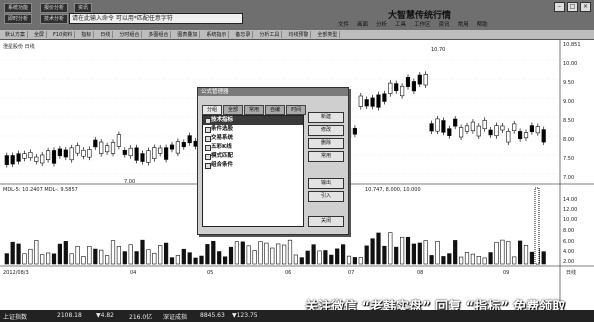  Describe the element at coordinates (482, 24) in the screenshot. I see `menu-help: 帮助` at that location.